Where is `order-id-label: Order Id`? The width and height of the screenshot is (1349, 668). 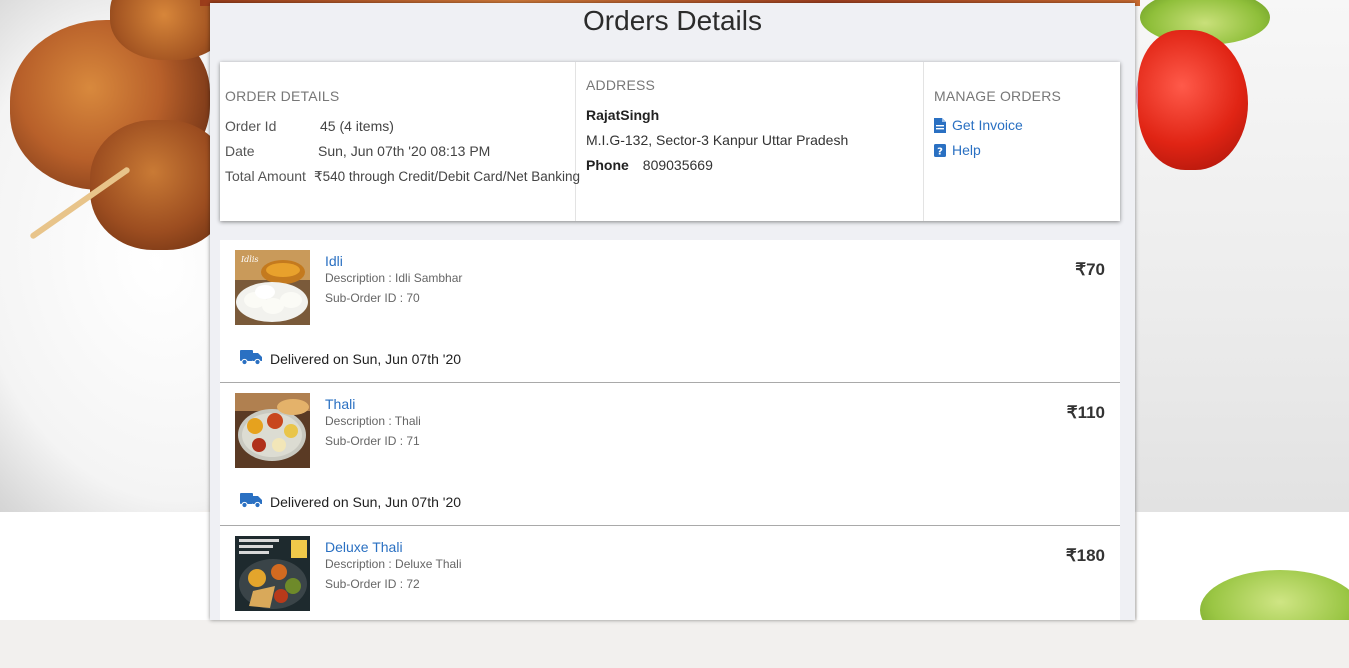
order-id-label: Order Id is located at coordinates (251, 126).